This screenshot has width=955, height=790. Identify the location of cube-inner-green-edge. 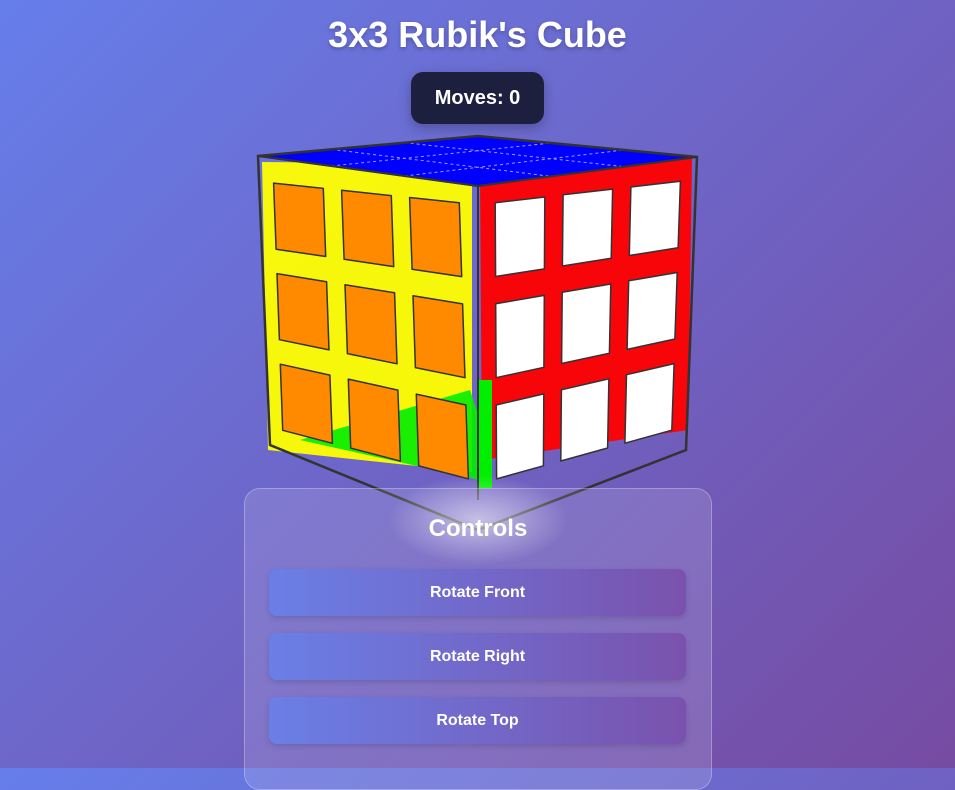
(485, 434).